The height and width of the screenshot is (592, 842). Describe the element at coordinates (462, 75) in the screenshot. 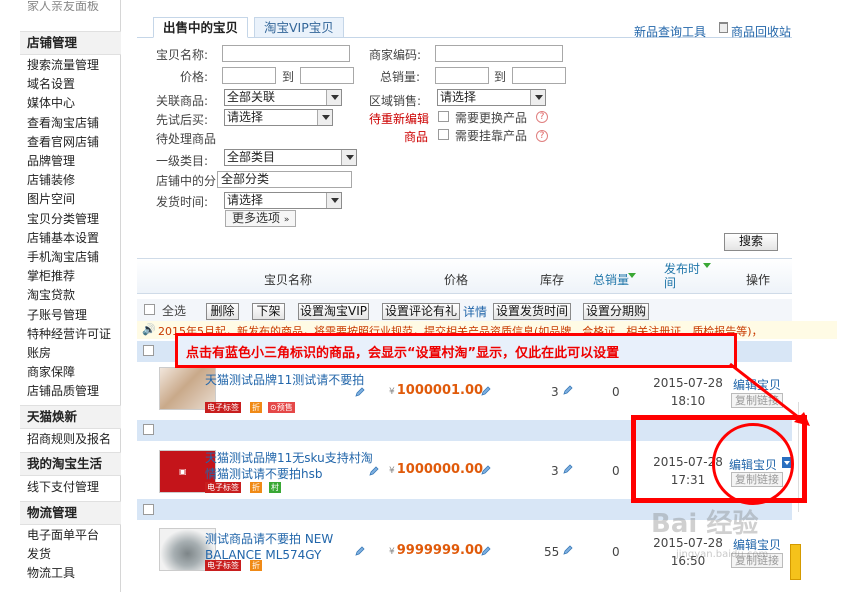

I see `sales-min-input` at that location.